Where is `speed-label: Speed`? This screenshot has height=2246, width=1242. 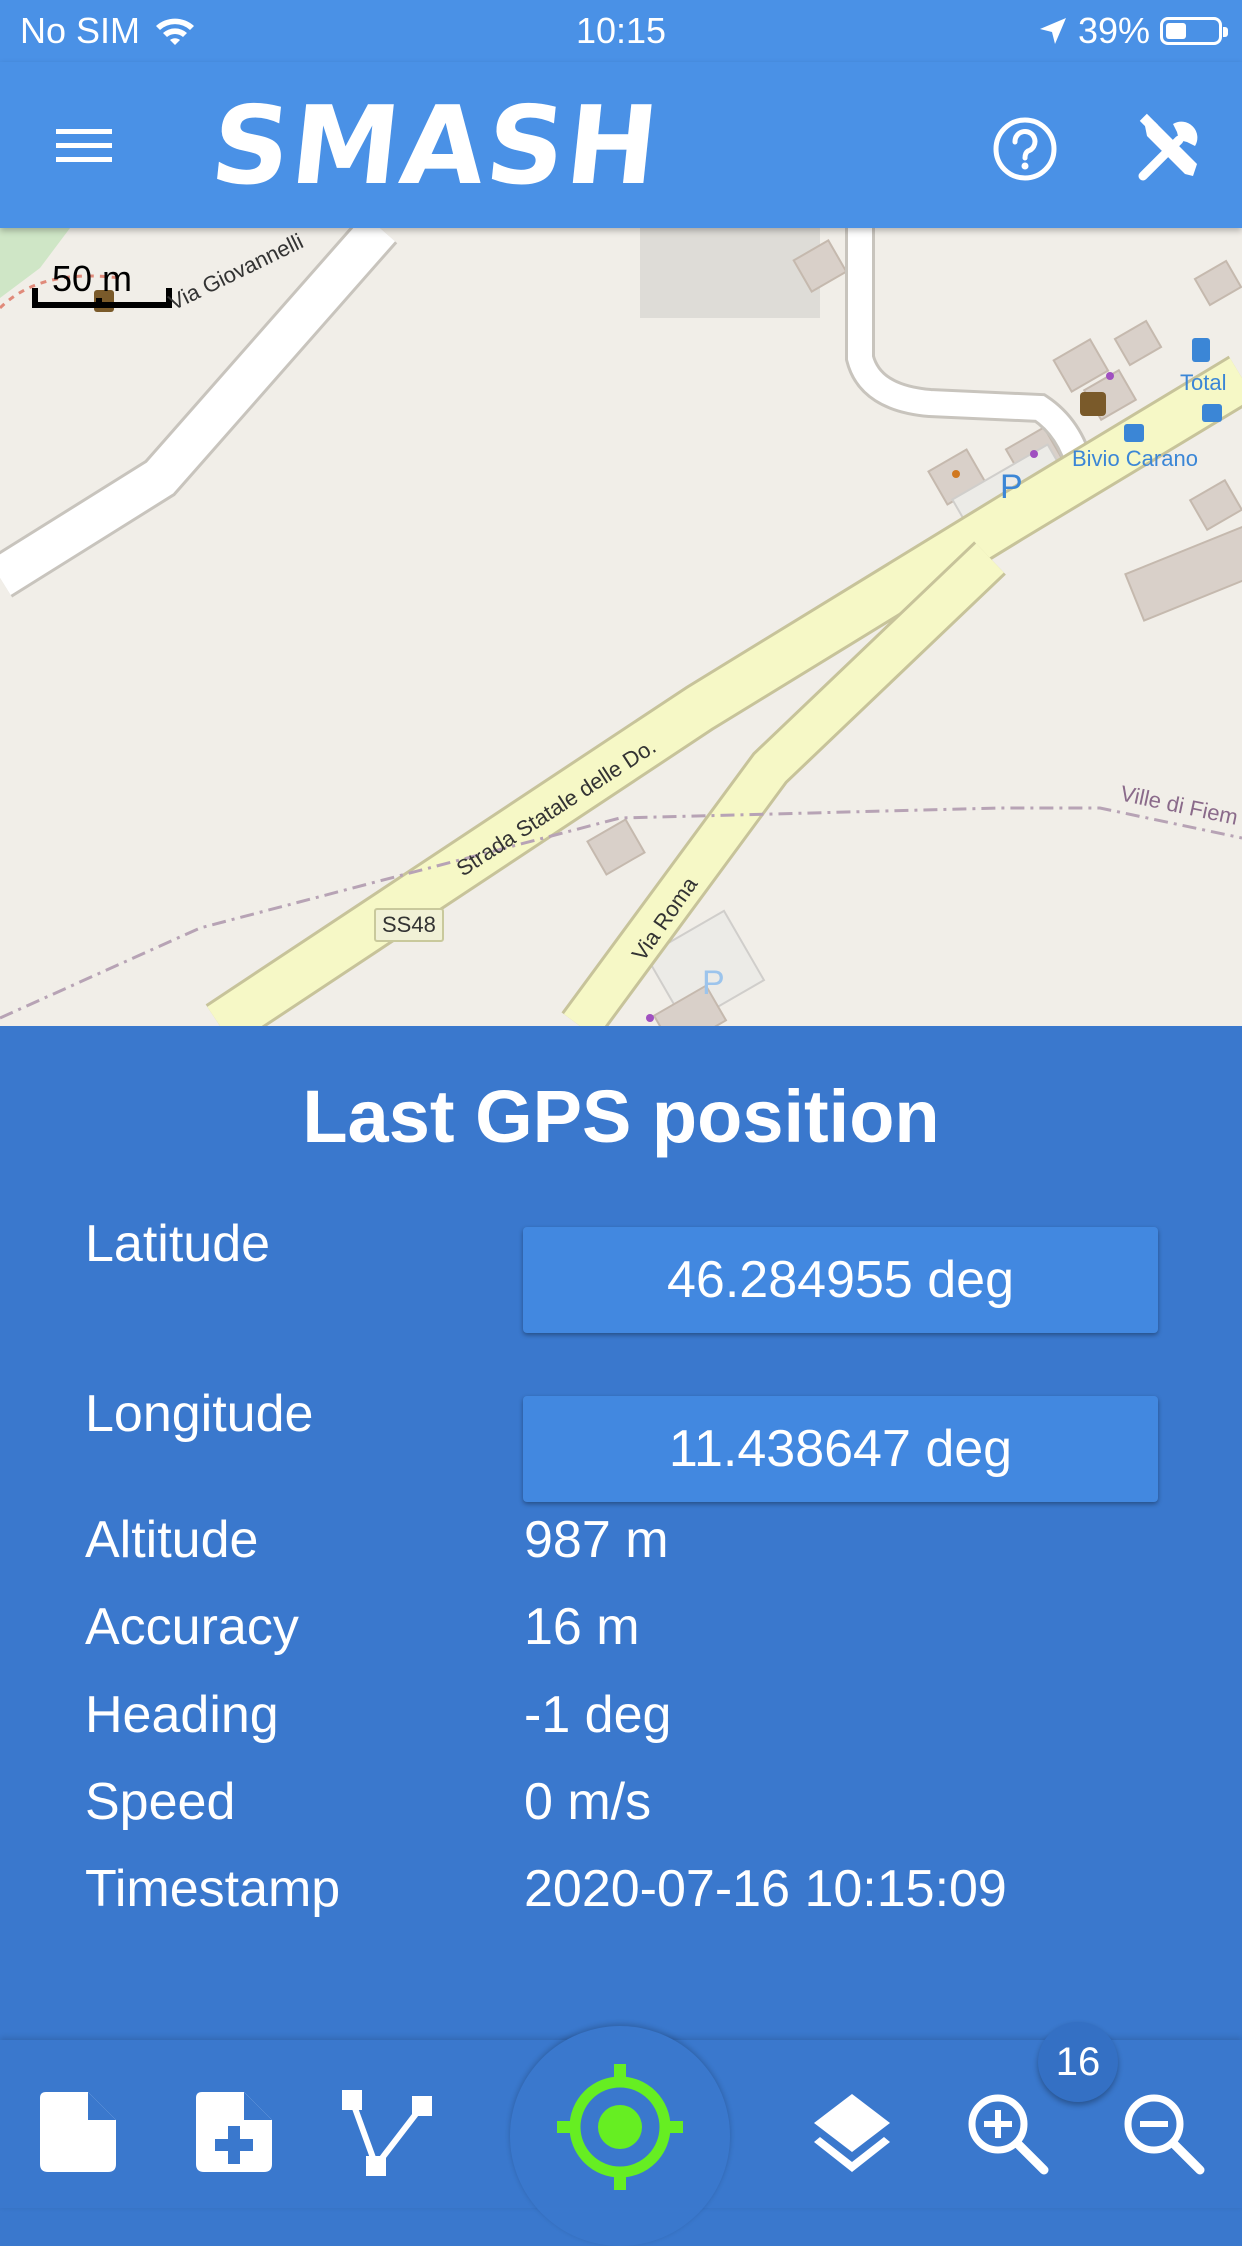
speed-label: Speed is located at coordinates (160, 1802).